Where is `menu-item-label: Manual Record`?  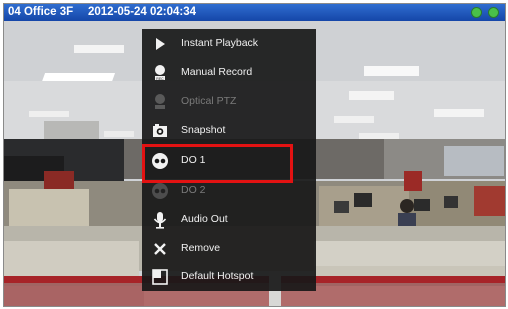 menu-item-label: Manual Record is located at coordinates (217, 72).